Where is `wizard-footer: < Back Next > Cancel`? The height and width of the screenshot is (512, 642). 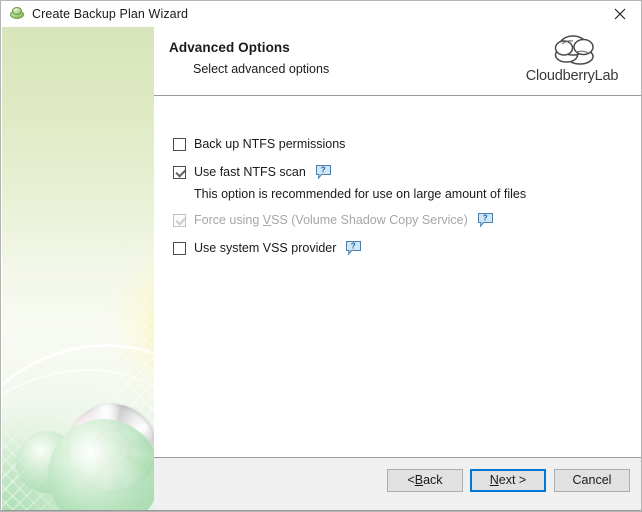 wizard-footer: < Back Next > Cancel is located at coordinates (397, 484).